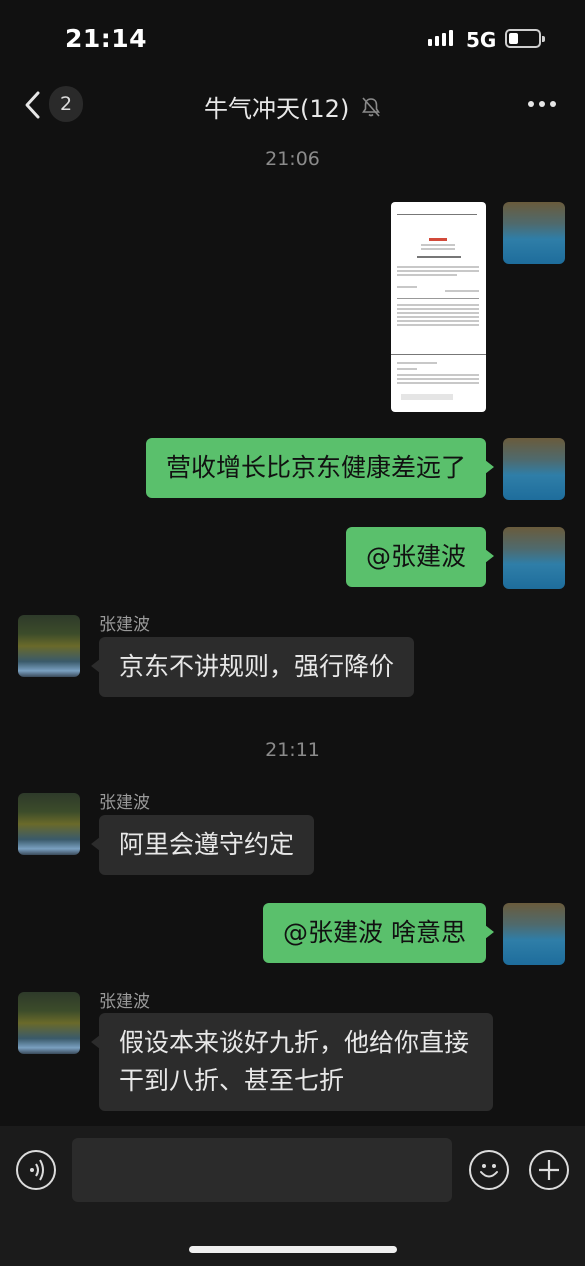 This screenshot has height=1266, width=585. Describe the element at coordinates (106, 38) in the screenshot. I see `status-time: 21:14` at that location.